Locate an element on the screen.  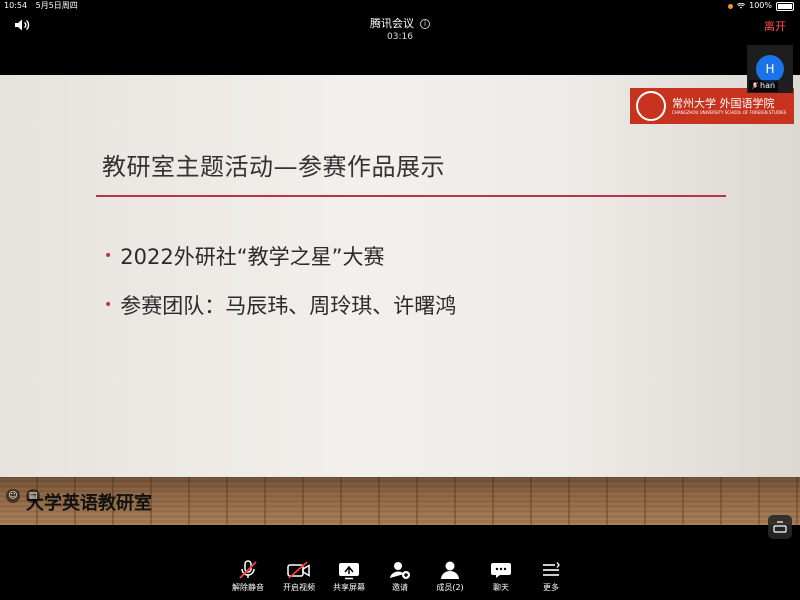
sharer-watermark: 大学英语教研室 is located at coordinates (89, 503).